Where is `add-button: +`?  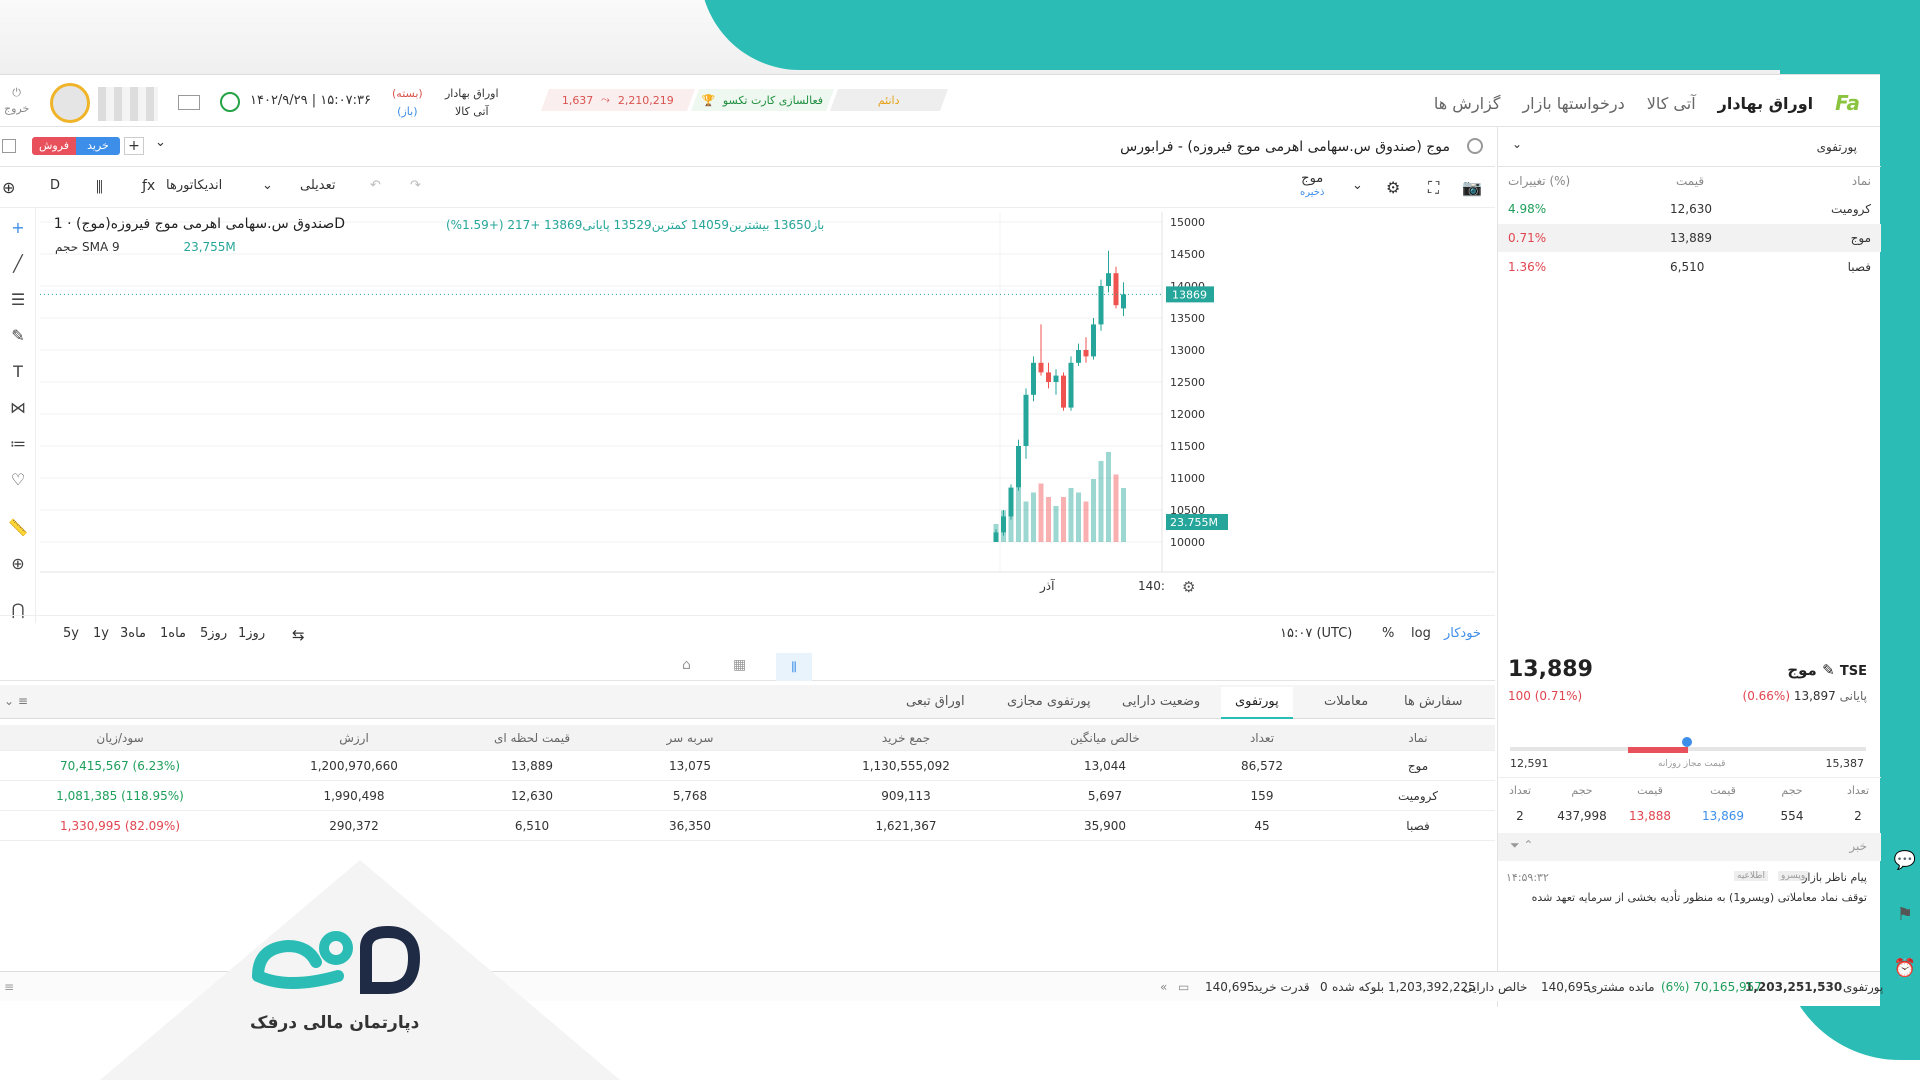 add-button: + is located at coordinates (134, 146).